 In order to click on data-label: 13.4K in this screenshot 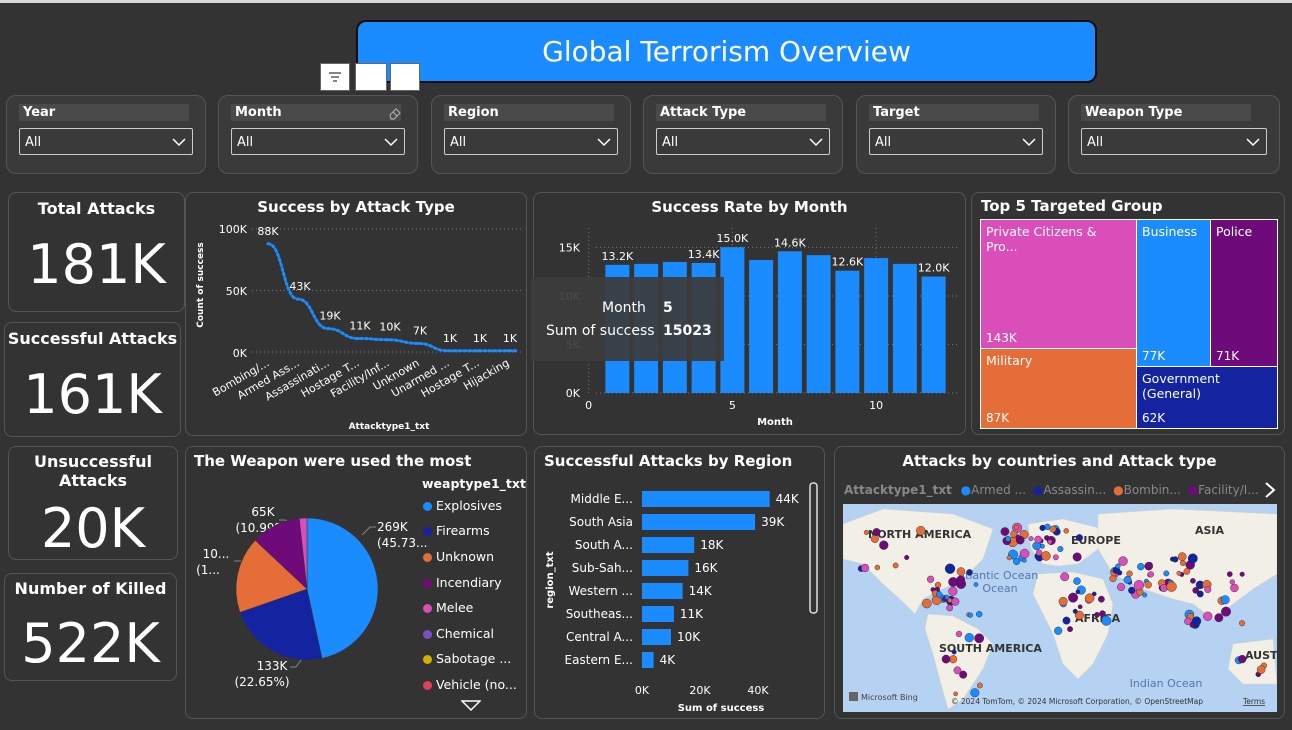, I will do `click(704, 254)`.